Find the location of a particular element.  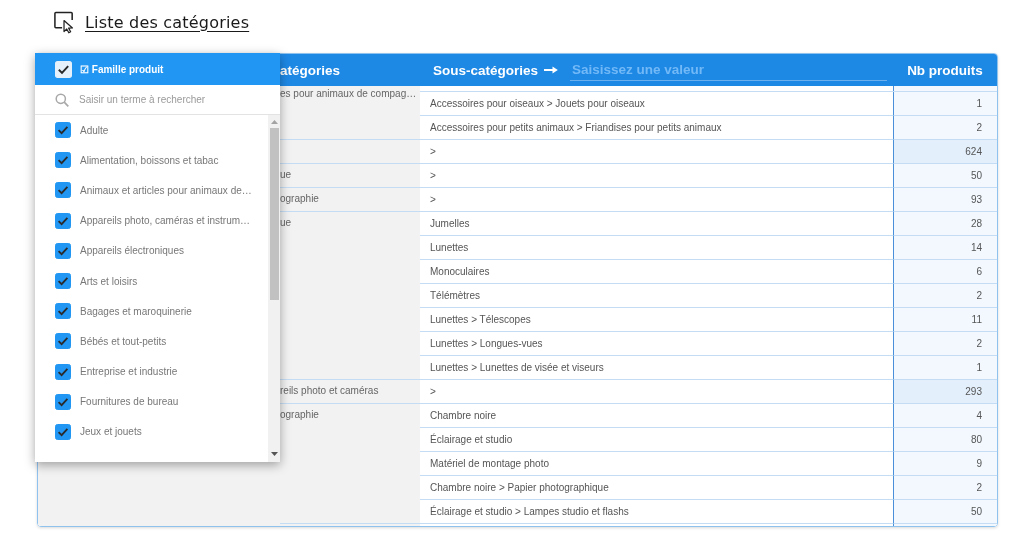

filter-option: Adulte is located at coordinates (161, 130).